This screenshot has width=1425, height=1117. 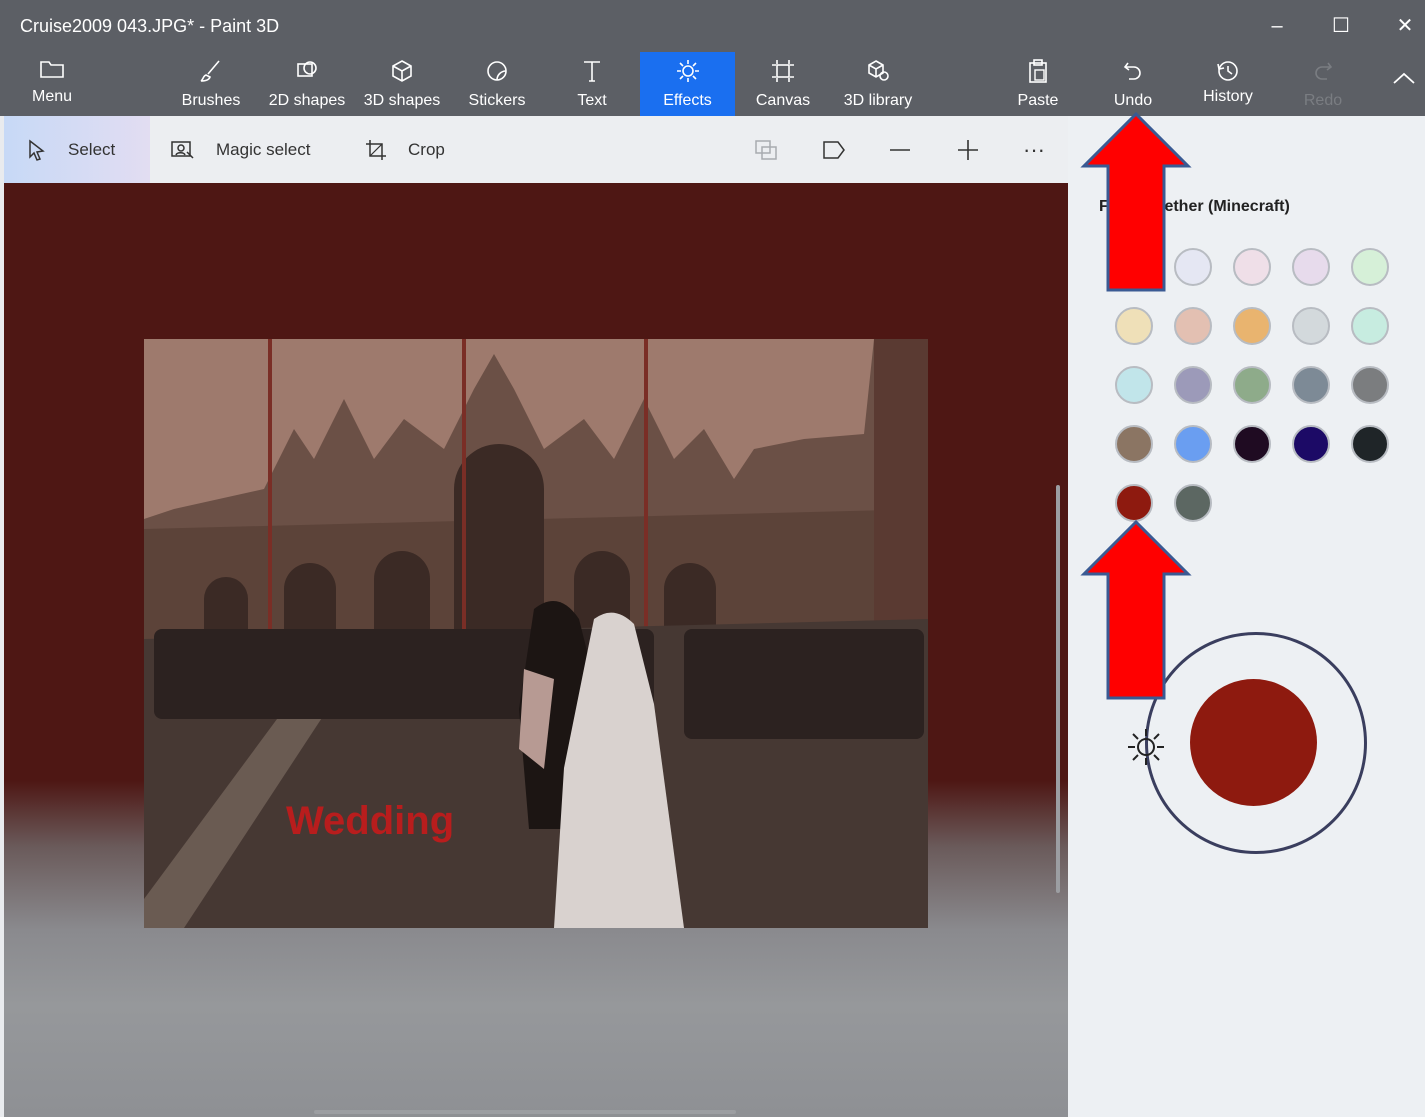 I want to click on stickers-label: Stickers, so click(x=497, y=100).